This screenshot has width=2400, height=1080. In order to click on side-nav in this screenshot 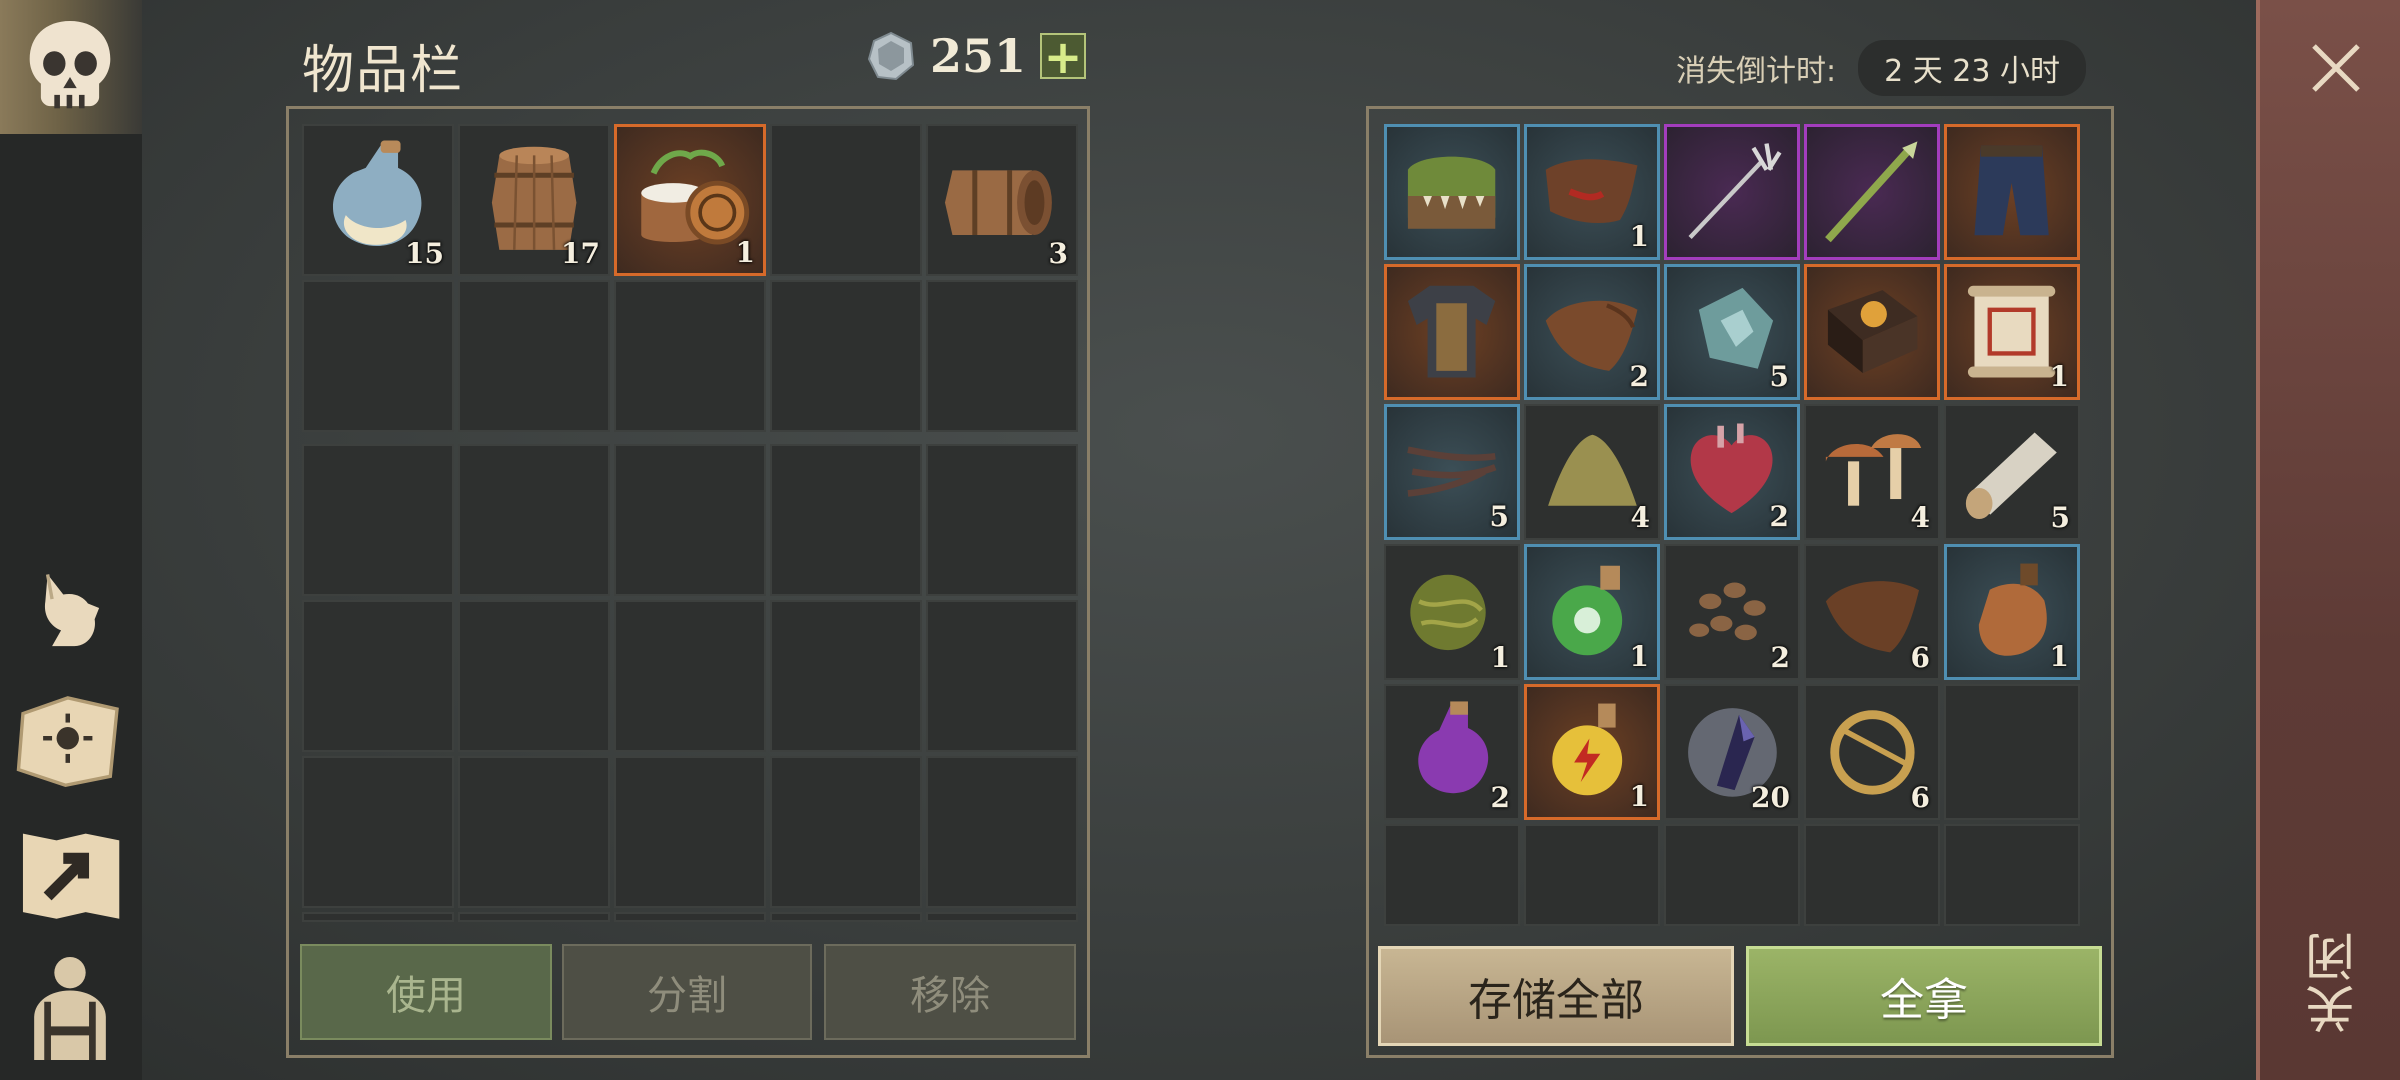, I will do `click(71, 540)`.